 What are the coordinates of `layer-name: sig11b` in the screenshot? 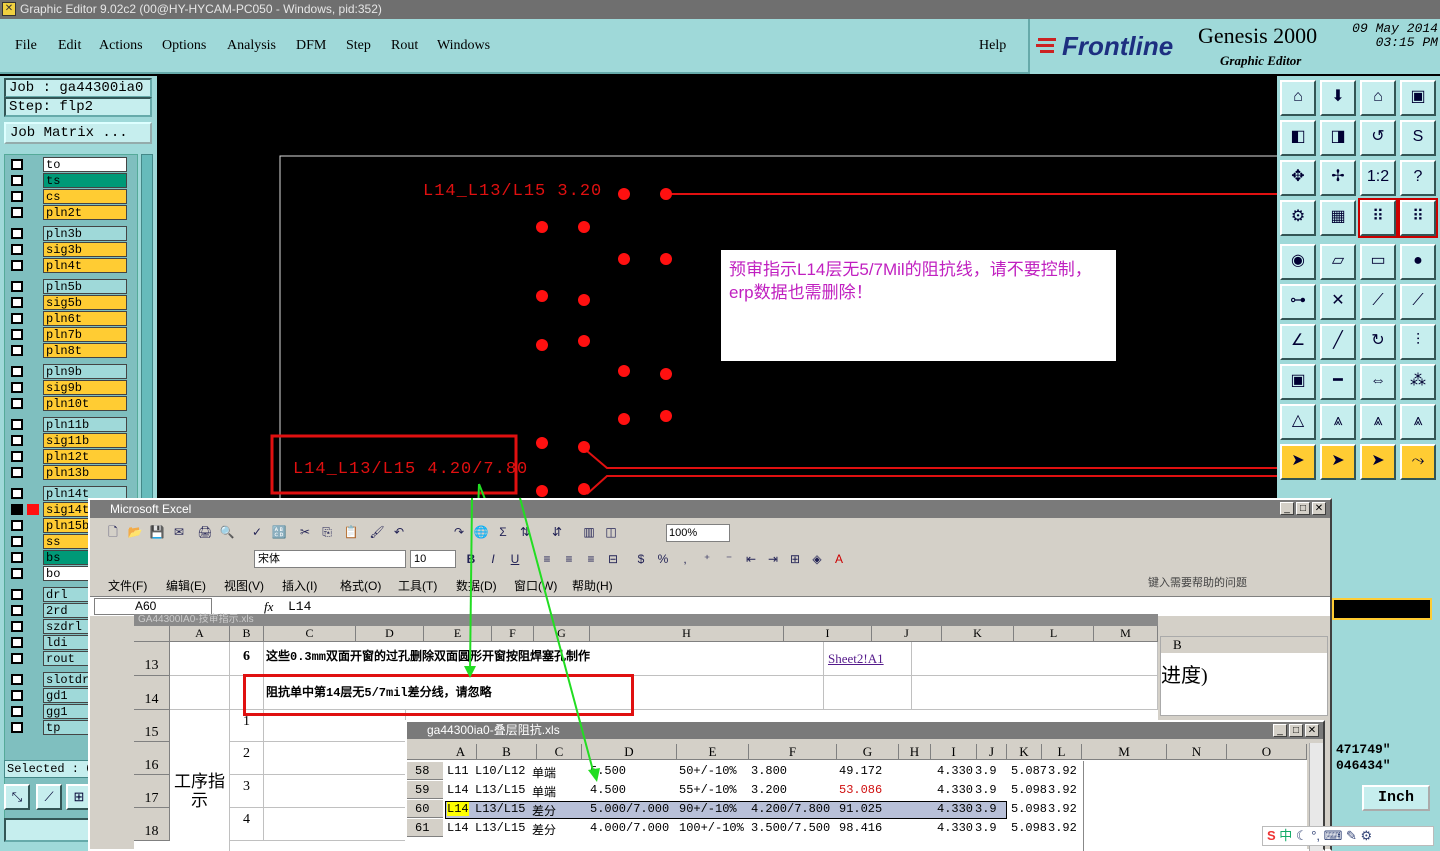 It's located at (85, 440).